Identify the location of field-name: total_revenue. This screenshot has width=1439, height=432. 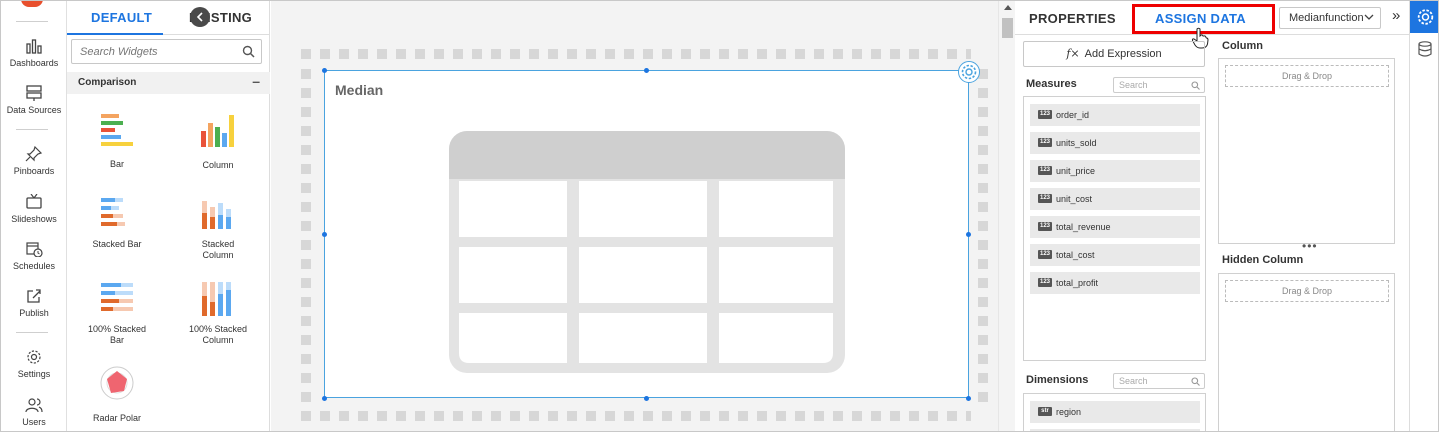
(1083, 227).